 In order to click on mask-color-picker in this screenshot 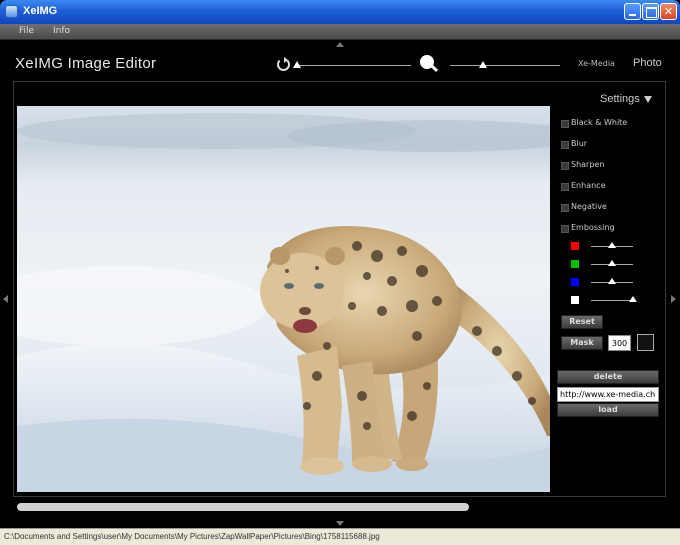, I will do `click(645, 342)`.